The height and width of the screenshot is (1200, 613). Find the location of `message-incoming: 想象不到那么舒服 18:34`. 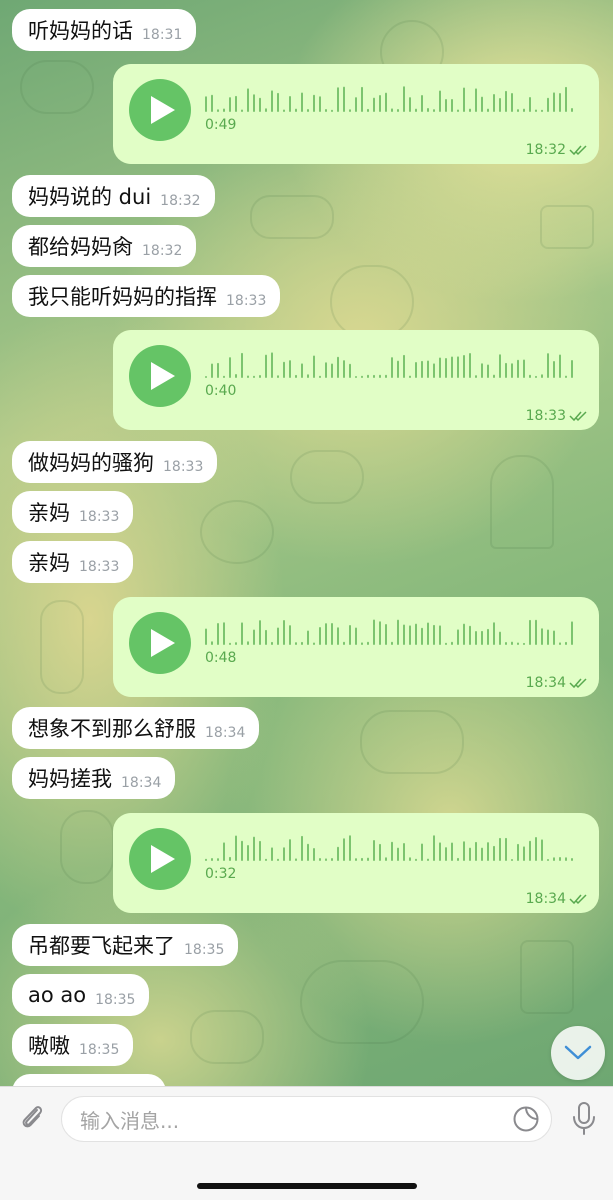

message-incoming: 想象不到那么舒服 18:34 is located at coordinates (136, 728).